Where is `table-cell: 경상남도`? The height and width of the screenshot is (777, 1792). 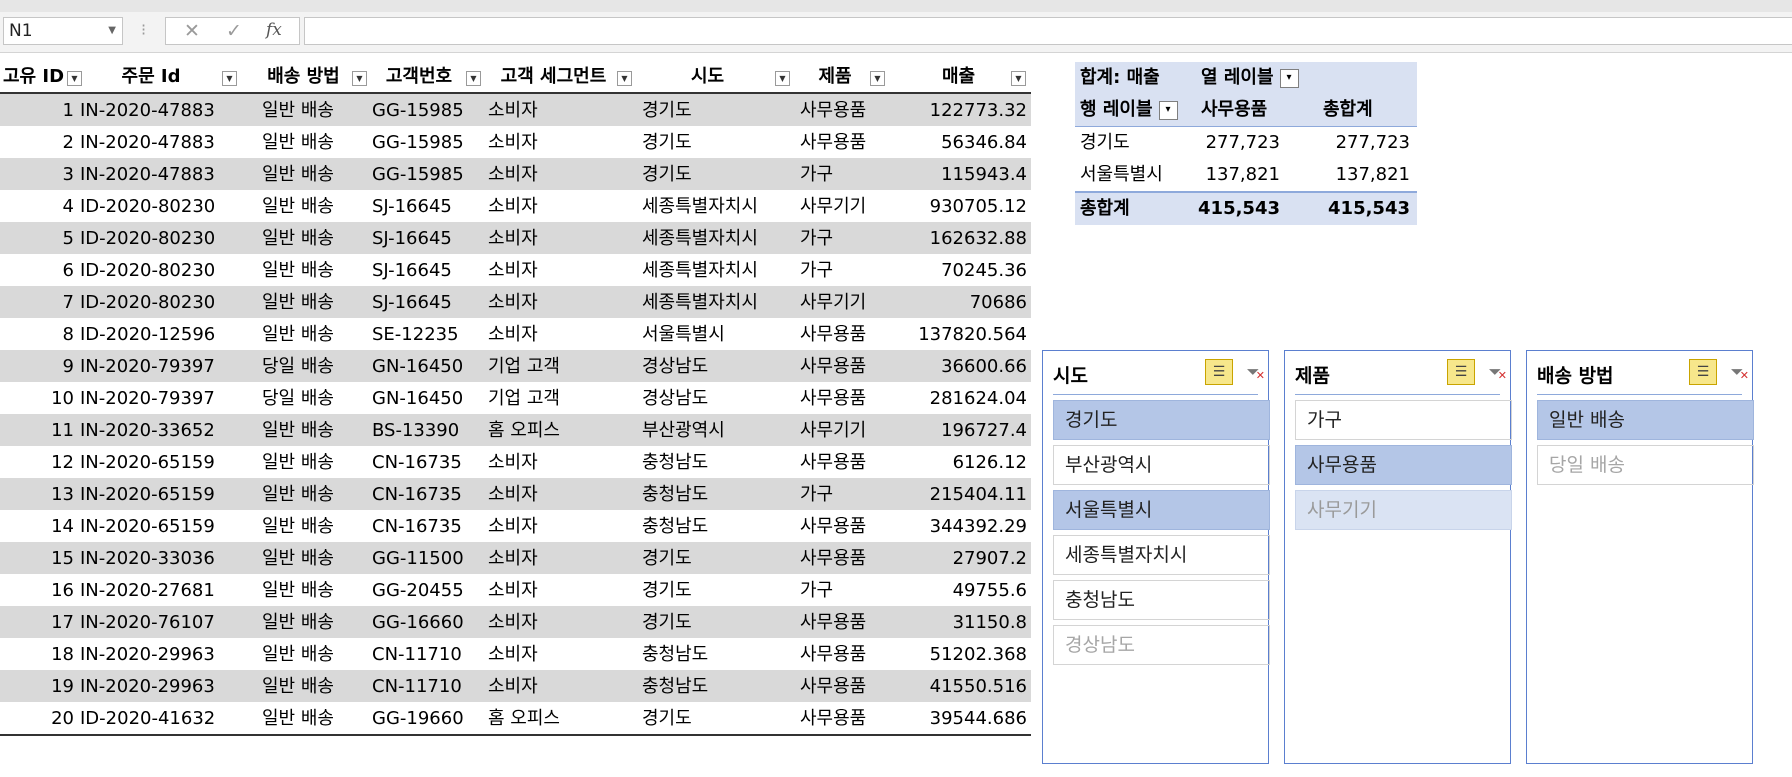
table-cell: 경상남도 is located at coordinates (714, 398).